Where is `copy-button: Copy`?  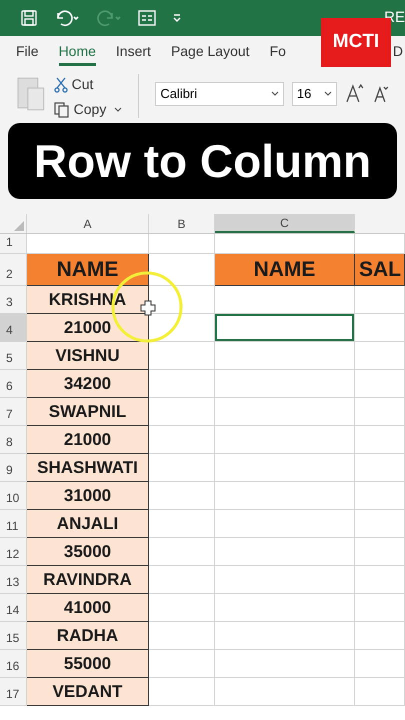
copy-button: Copy is located at coordinates (88, 109).